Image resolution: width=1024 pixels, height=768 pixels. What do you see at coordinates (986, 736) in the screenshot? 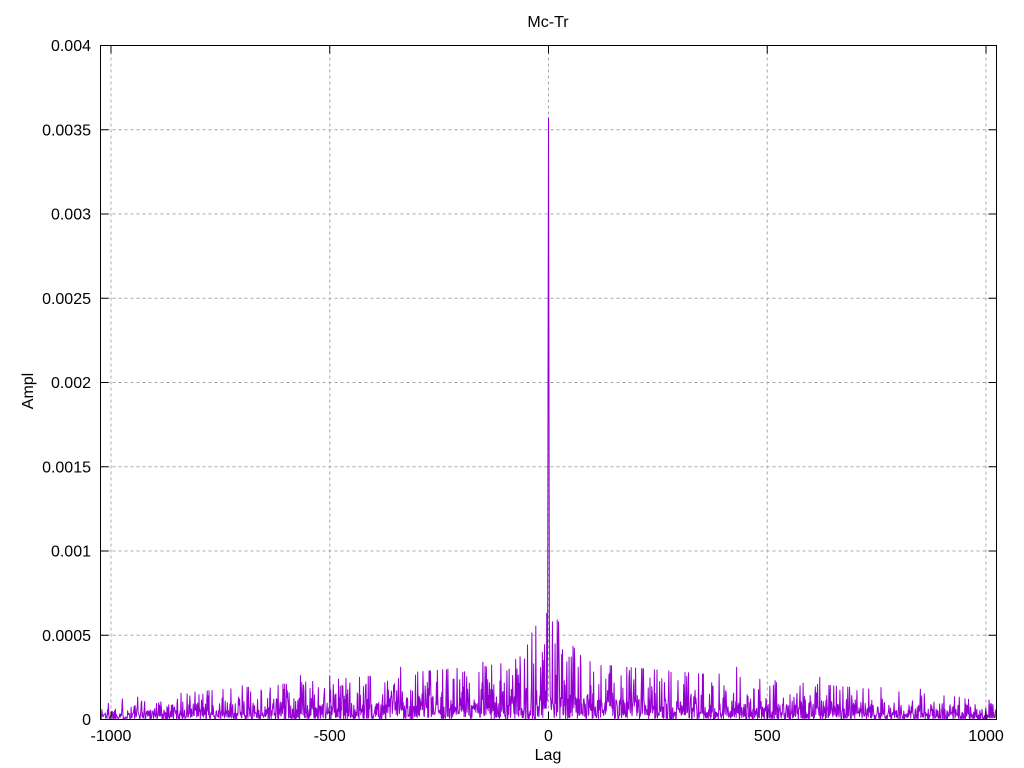
I see `x-tick-label: 1000` at bounding box center [986, 736].